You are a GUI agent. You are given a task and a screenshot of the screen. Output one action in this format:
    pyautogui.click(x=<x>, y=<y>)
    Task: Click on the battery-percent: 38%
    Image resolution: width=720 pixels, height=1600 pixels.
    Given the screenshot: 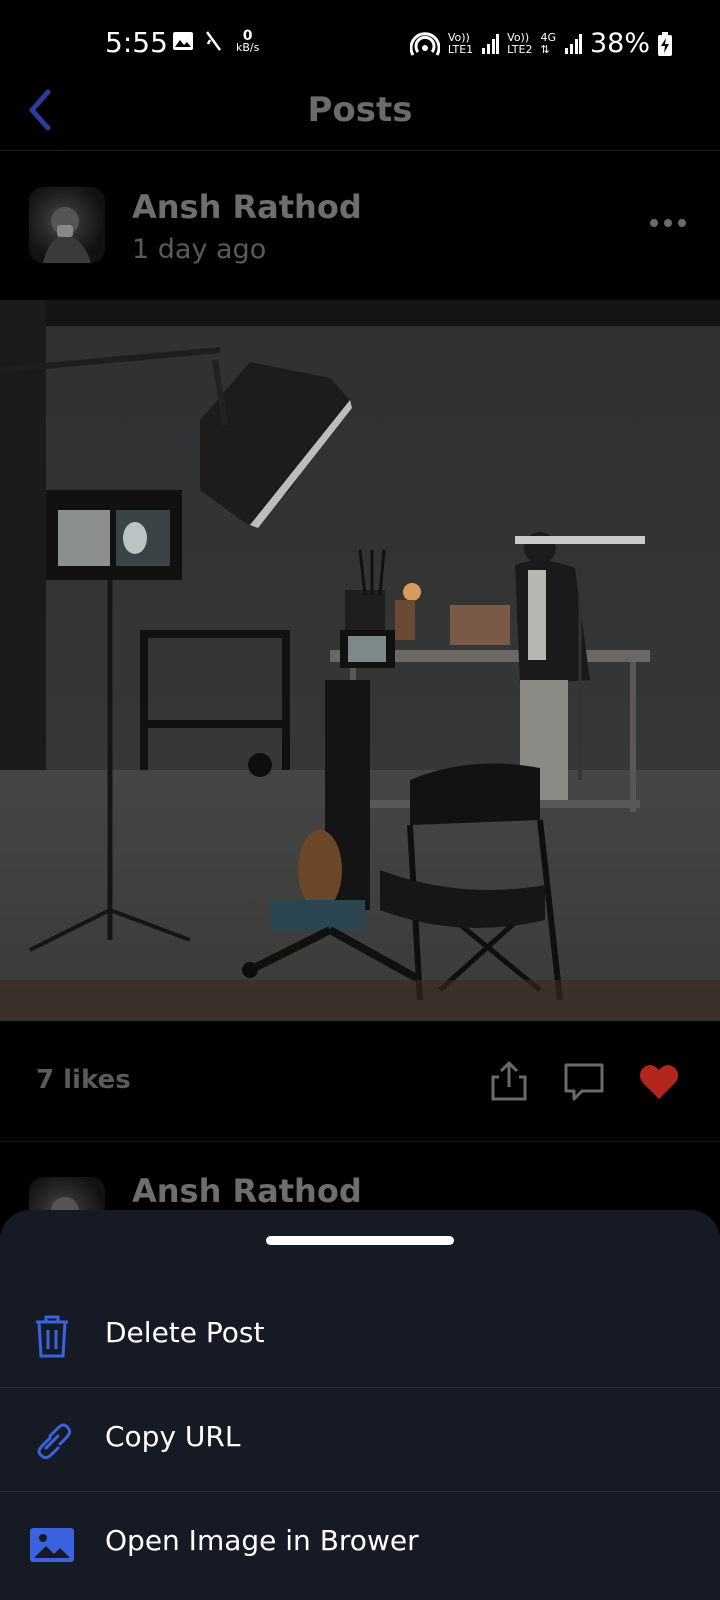 What is the action you would take?
    pyautogui.click(x=619, y=43)
    